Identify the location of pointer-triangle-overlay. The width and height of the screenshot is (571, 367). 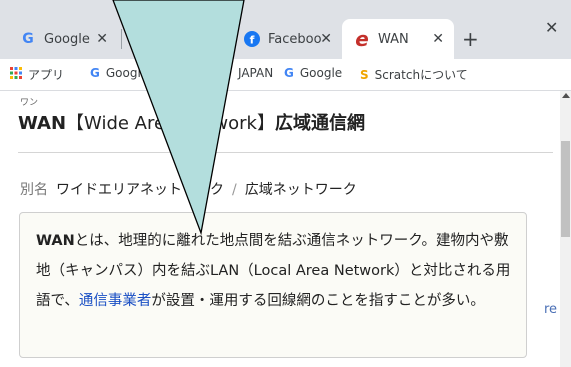
(178, 118).